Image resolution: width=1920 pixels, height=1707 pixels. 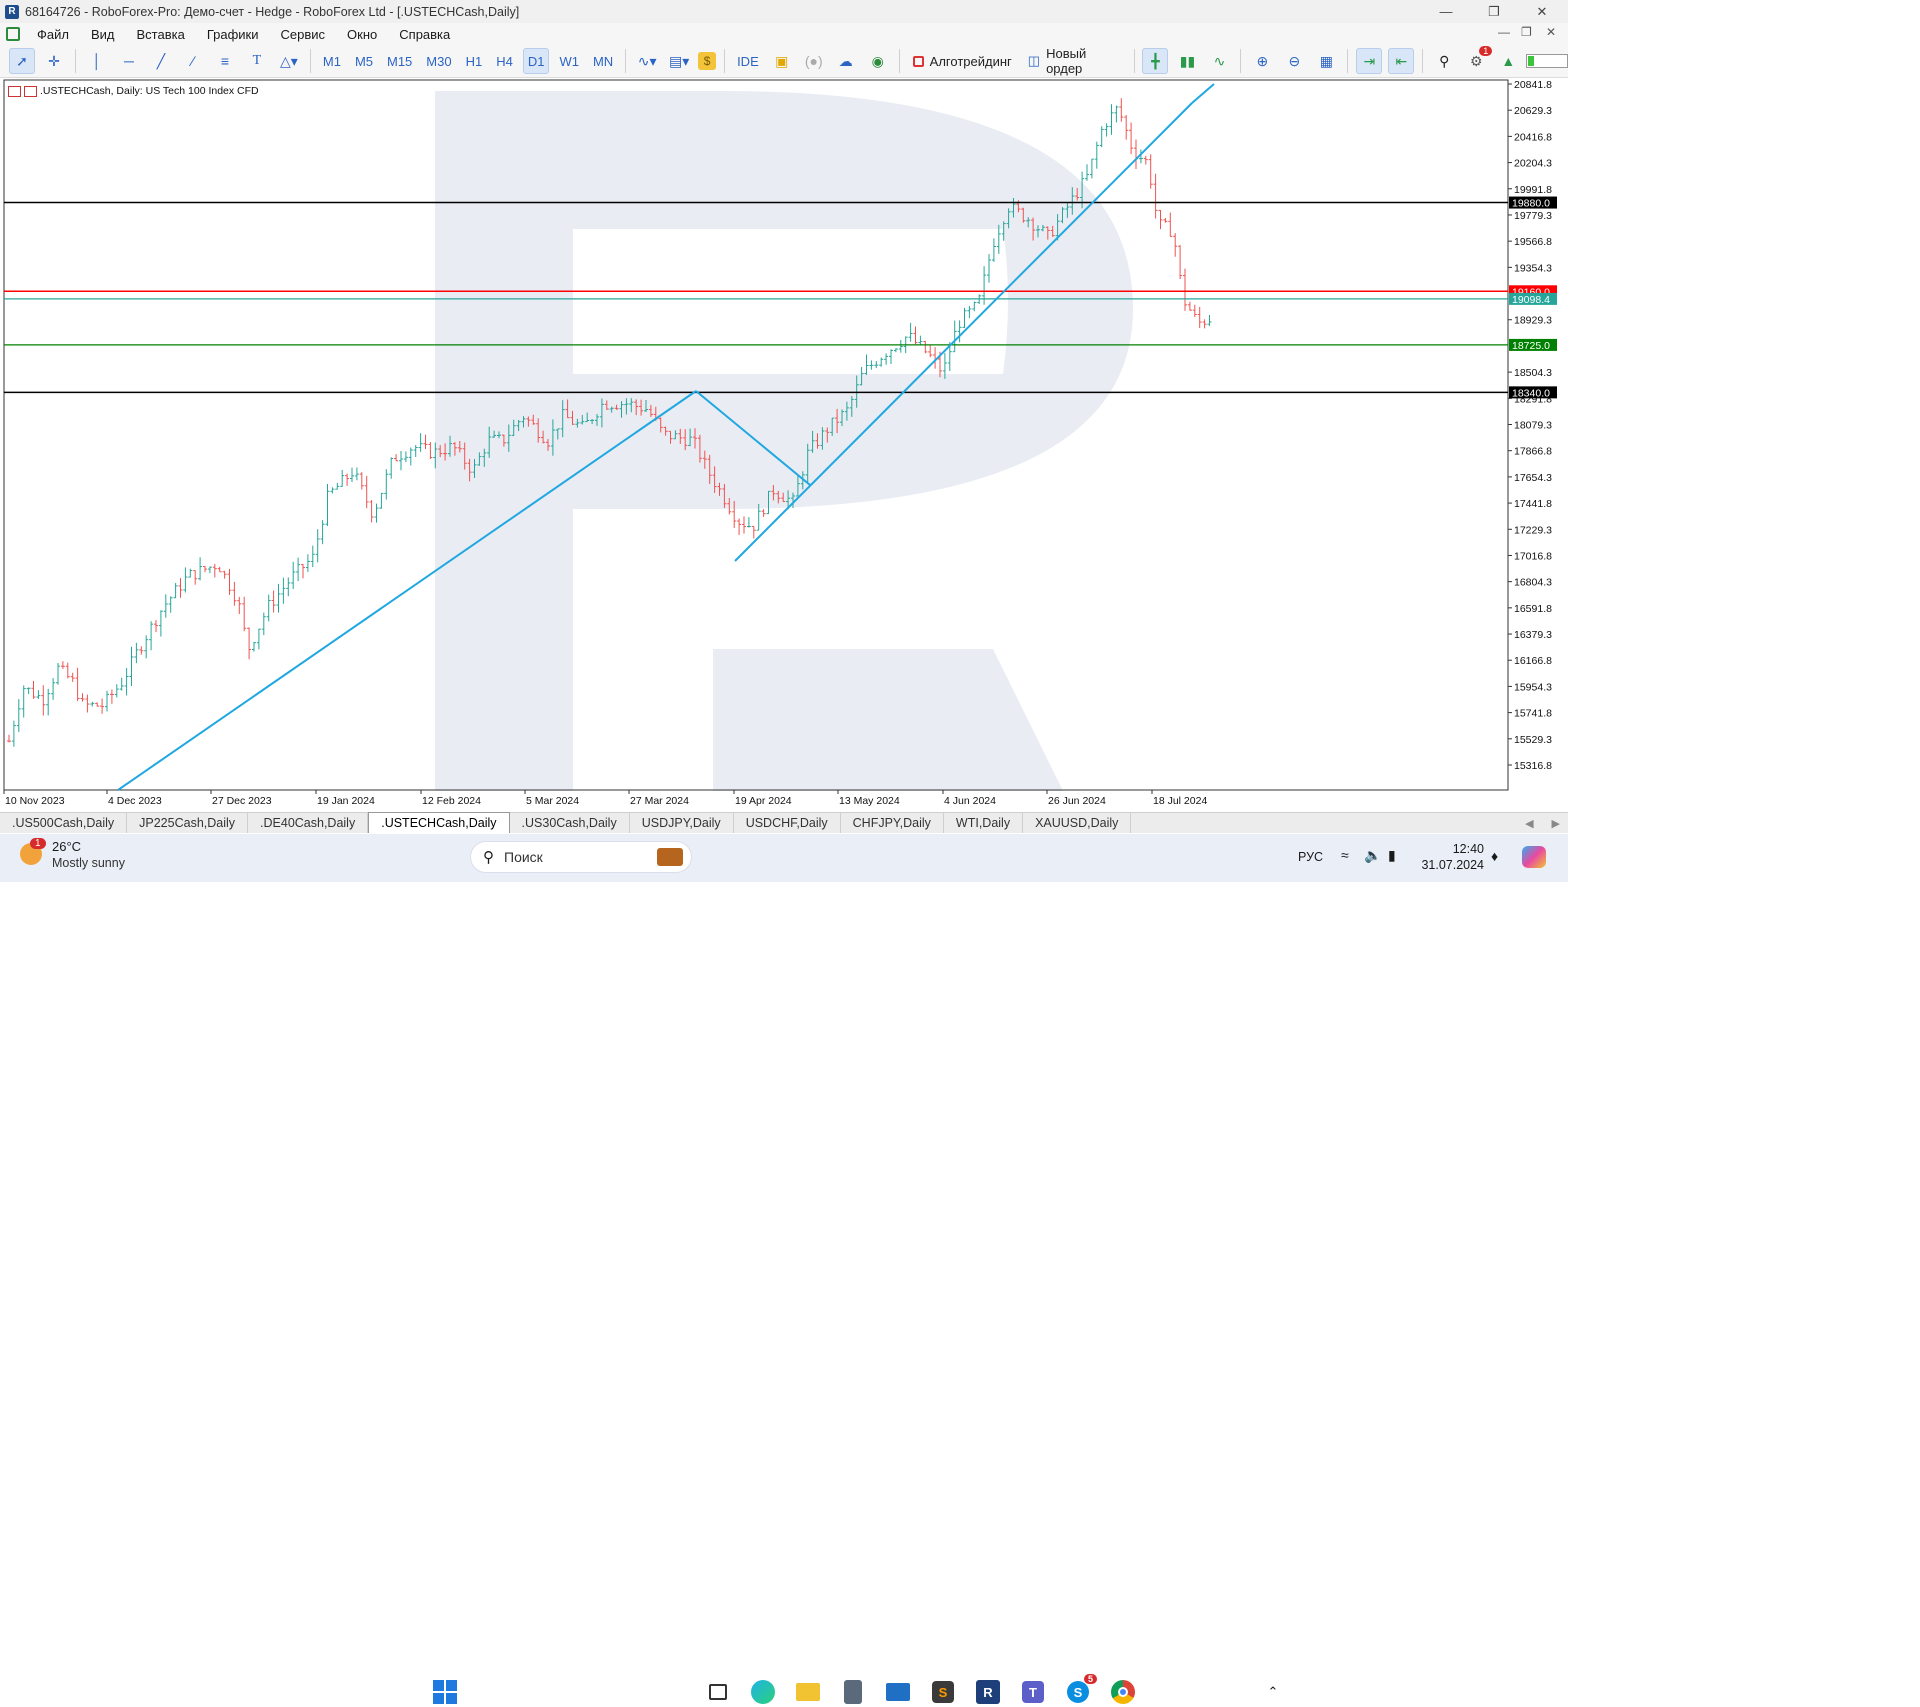 What do you see at coordinates (303, 34) in the screenshot?
I see `menu-tools: Сервис` at bounding box center [303, 34].